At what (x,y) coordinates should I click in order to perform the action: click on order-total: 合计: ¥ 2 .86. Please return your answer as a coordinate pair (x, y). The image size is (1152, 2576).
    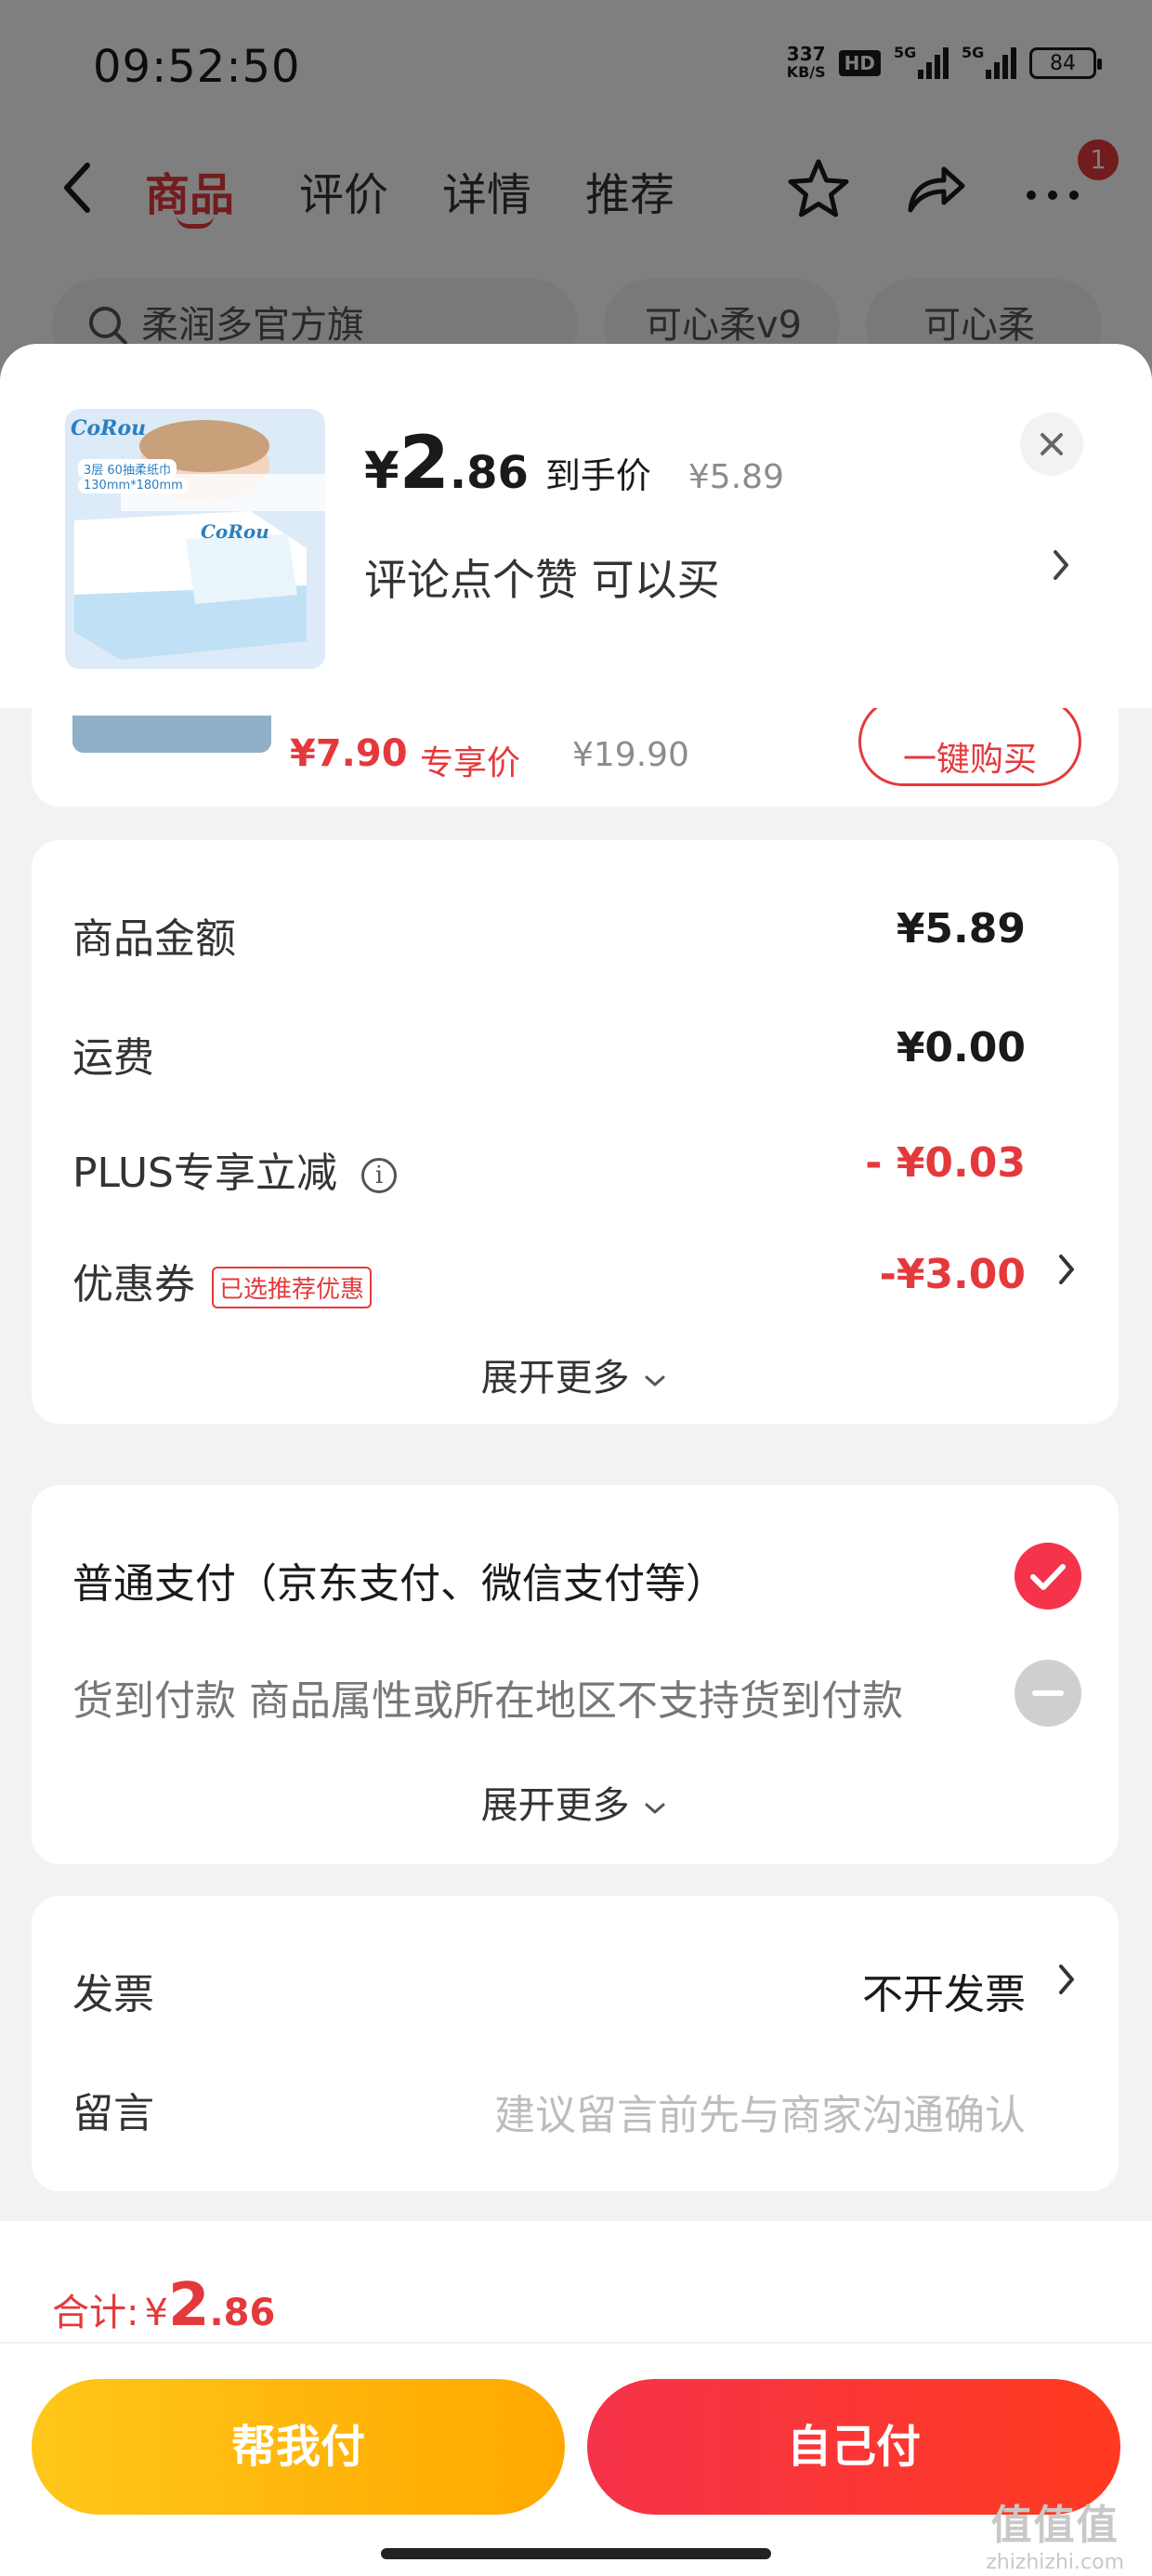
    Looking at the image, I should click on (164, 2305).